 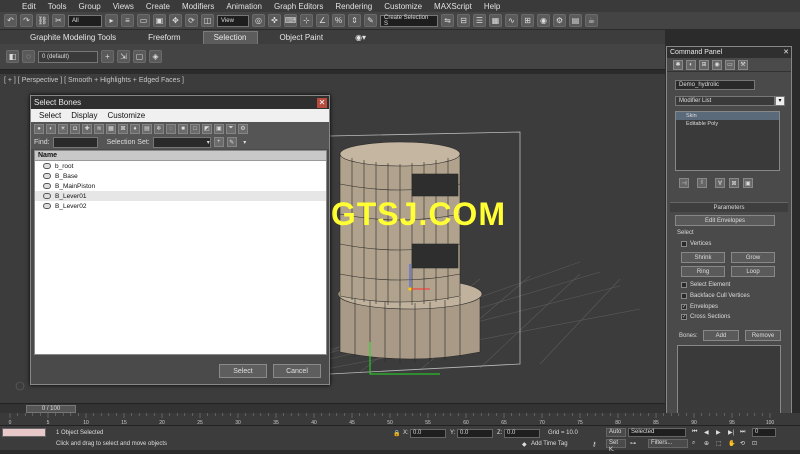 What do you see at coordinates (50, 115) in the screenshot?
I see `dialog-menu-select: Select` at bounding box center [50, 115].